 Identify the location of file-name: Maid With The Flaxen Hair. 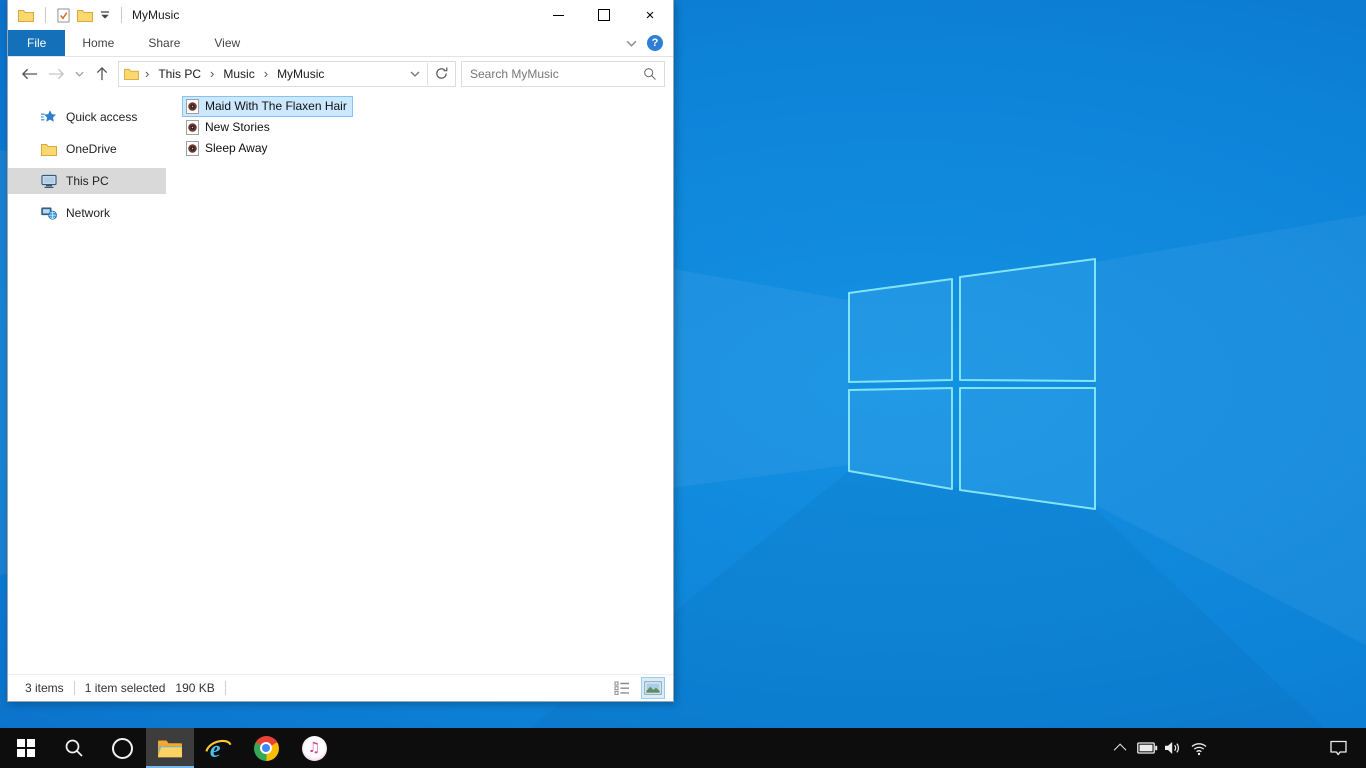
(276, 106).